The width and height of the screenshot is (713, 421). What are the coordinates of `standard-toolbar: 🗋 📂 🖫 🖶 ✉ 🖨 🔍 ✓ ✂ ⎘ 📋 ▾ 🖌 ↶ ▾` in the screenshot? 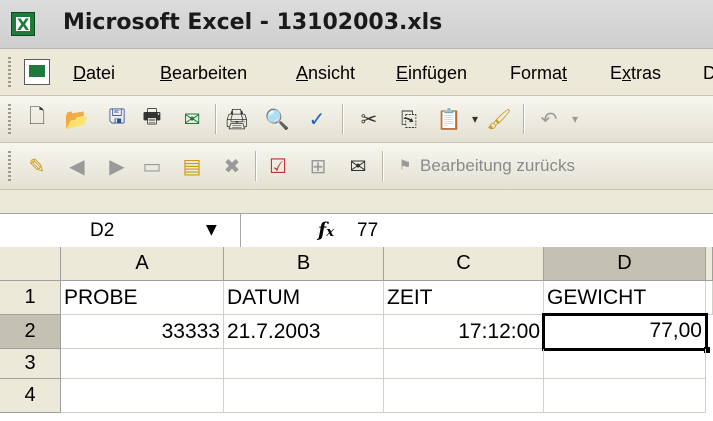 It's located at (356, 119).